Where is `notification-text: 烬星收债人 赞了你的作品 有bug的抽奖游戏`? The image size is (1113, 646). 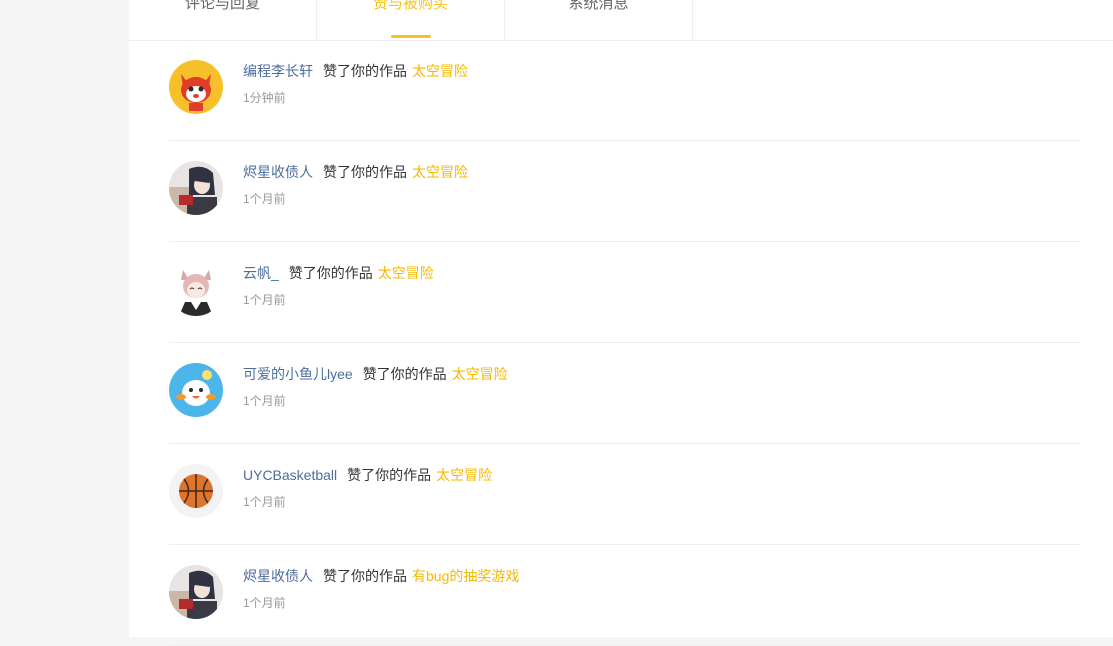 notification-text: 烬星收债人 赞了你的作品 有bug的抽奖游戏 is located at coordinates (381, 576).